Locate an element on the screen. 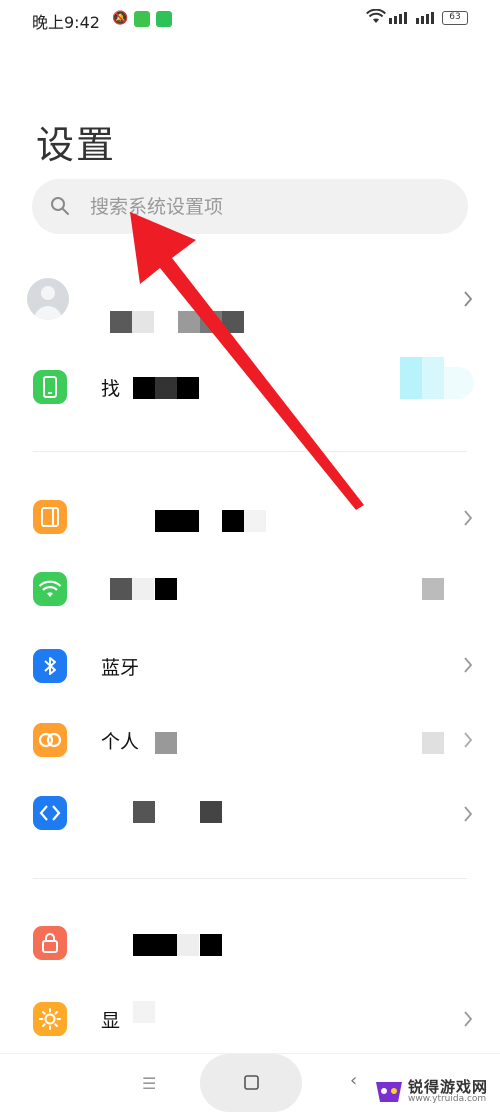 The height and width of the screenshot is (1116, 500). display-row: 显 is located at coordinates (250, 1019).